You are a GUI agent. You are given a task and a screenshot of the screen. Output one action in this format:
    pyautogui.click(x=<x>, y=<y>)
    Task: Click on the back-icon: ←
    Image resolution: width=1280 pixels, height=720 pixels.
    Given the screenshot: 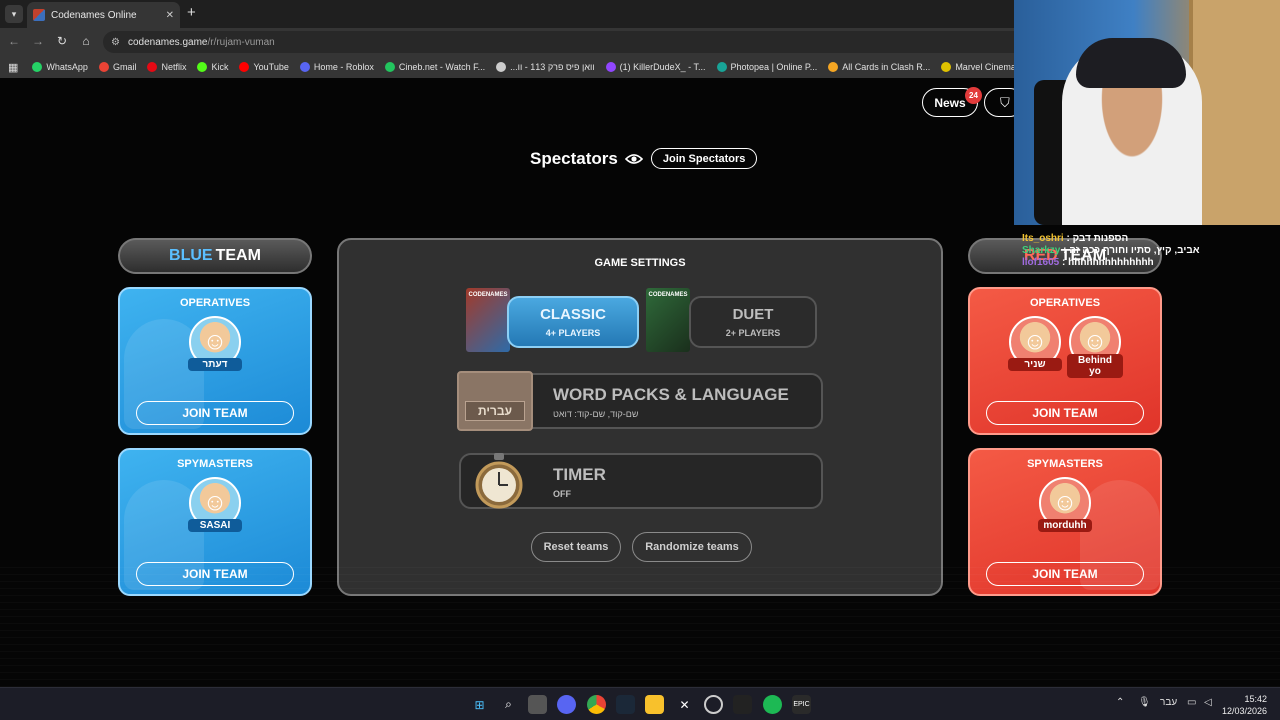 What is the action you would take?
    pyautogui.click(x=14, y=41)
    